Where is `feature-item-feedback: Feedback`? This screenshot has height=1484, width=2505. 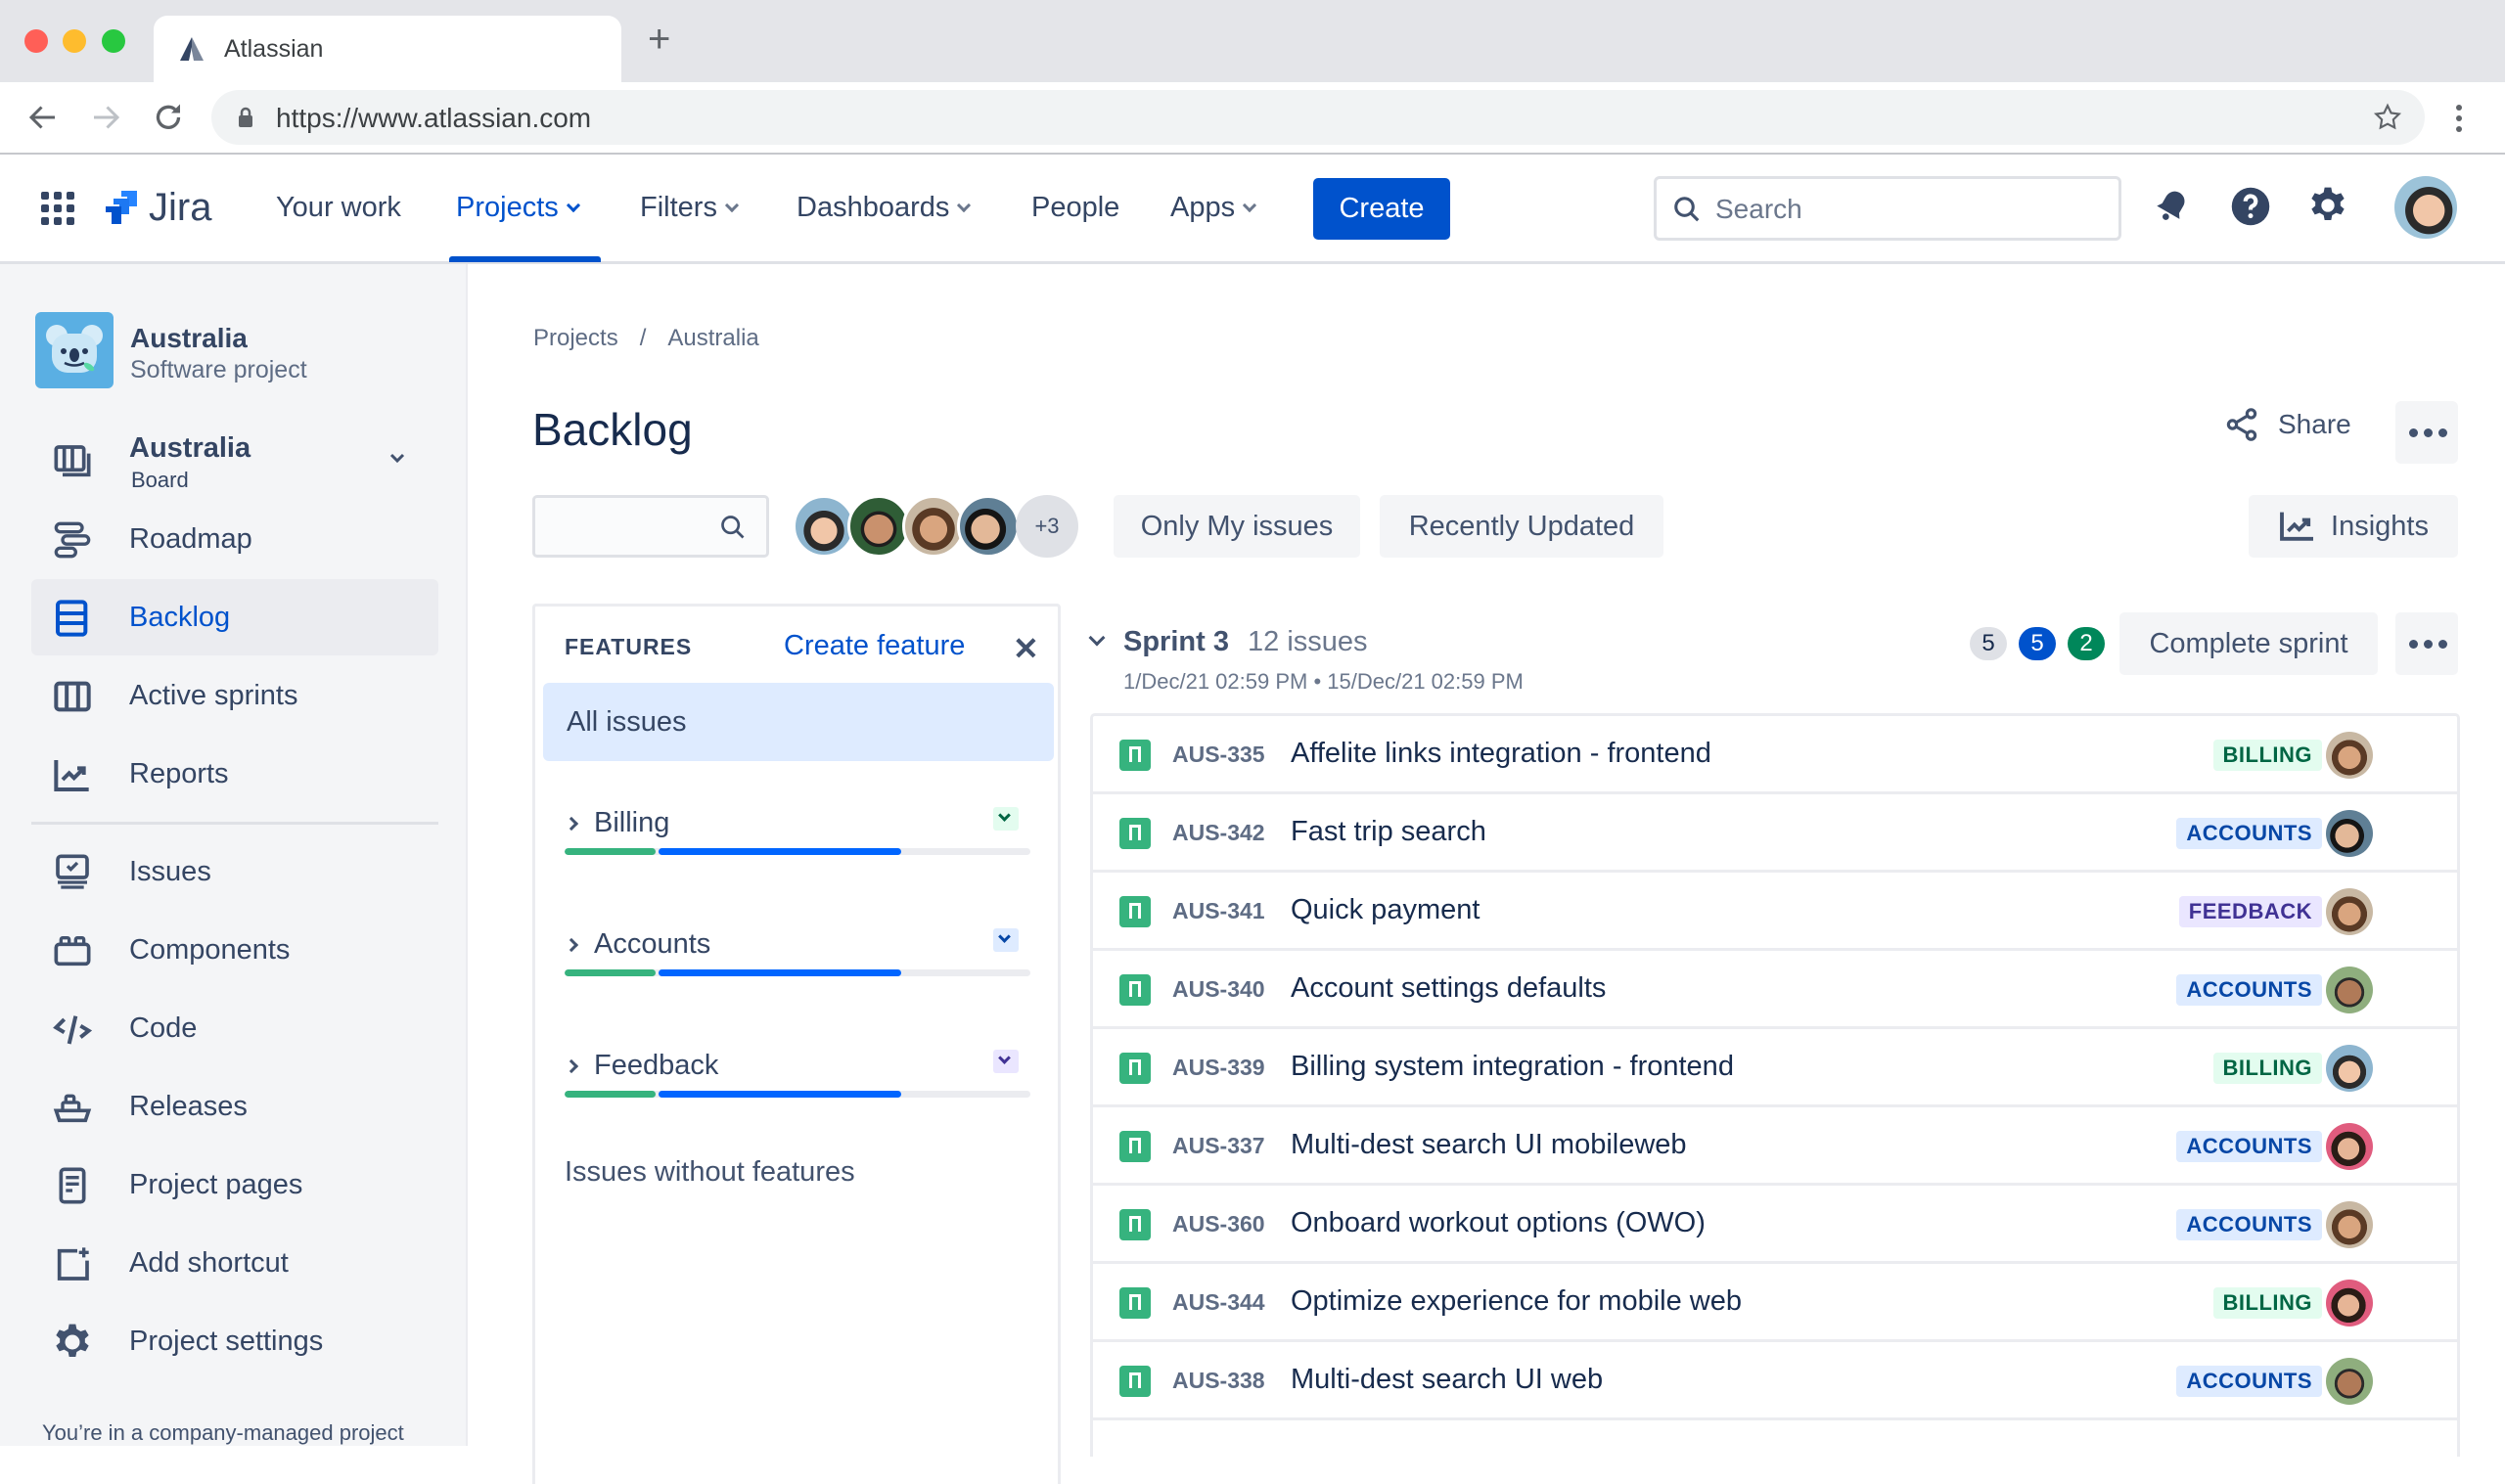 feature-item-feedback: Feedback is located at coordinates (798, 1097).